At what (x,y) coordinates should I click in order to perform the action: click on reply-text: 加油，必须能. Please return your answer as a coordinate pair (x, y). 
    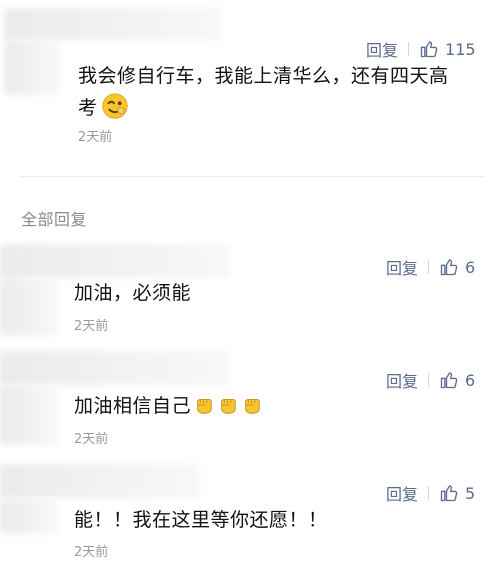
    Looking at the image, I should click on (133, 293).